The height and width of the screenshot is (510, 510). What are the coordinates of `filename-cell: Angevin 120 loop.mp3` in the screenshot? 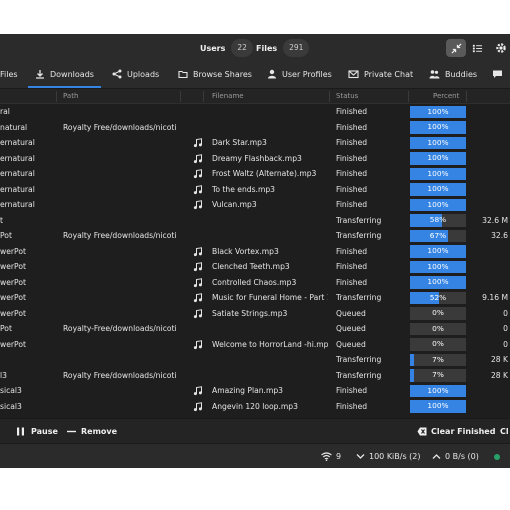 It's located at (255, 406).